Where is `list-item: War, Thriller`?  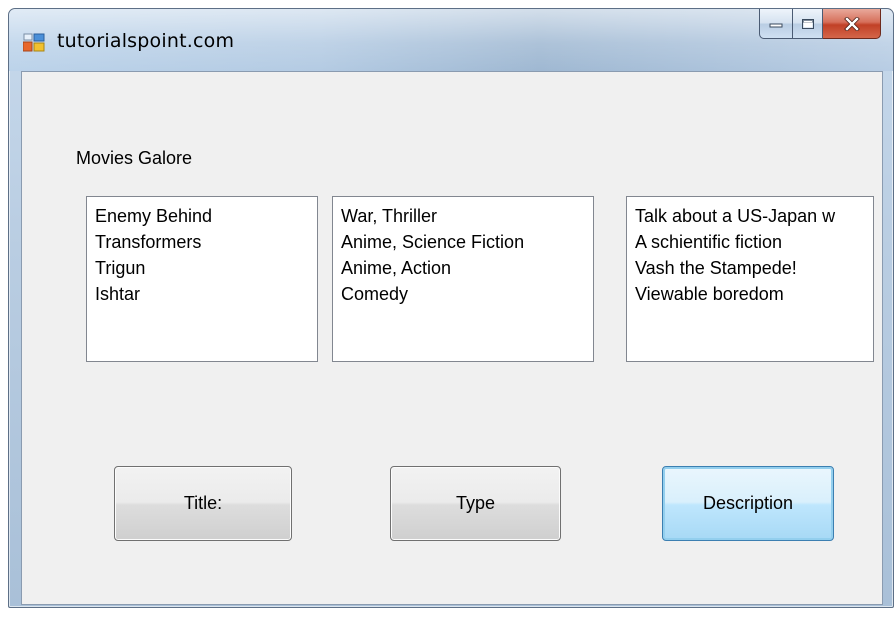 list-item: War, Thriller is located at coordinates (467, 216).